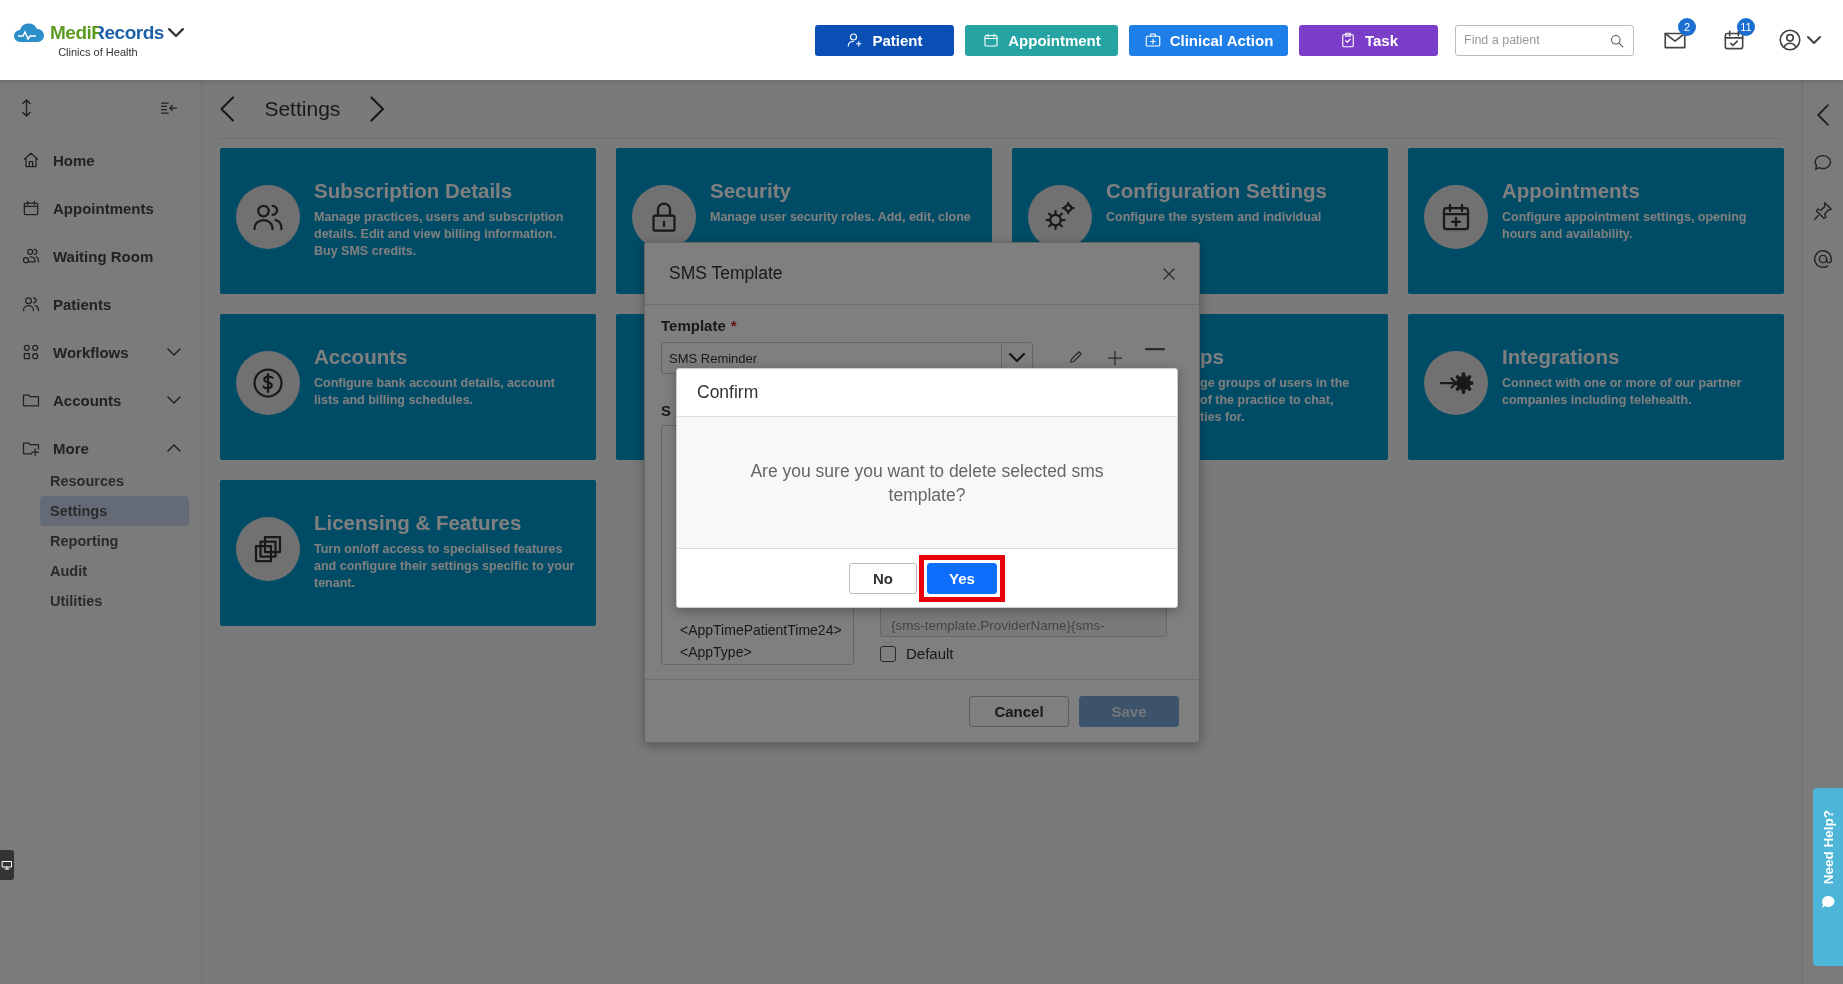  What do you see at coordinates (751, 191) in the screenshot?
I see `card-title: Security` at bounding box center [751, 191].